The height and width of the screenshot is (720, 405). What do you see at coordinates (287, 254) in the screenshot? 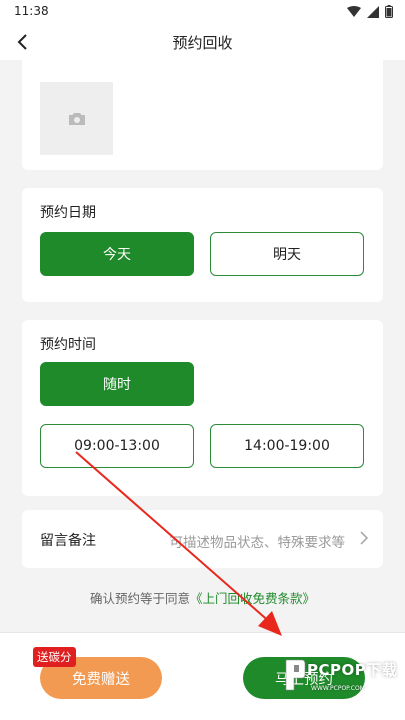
I see `date-option-tomorrow: 明天` at bounding box center [287, 254].